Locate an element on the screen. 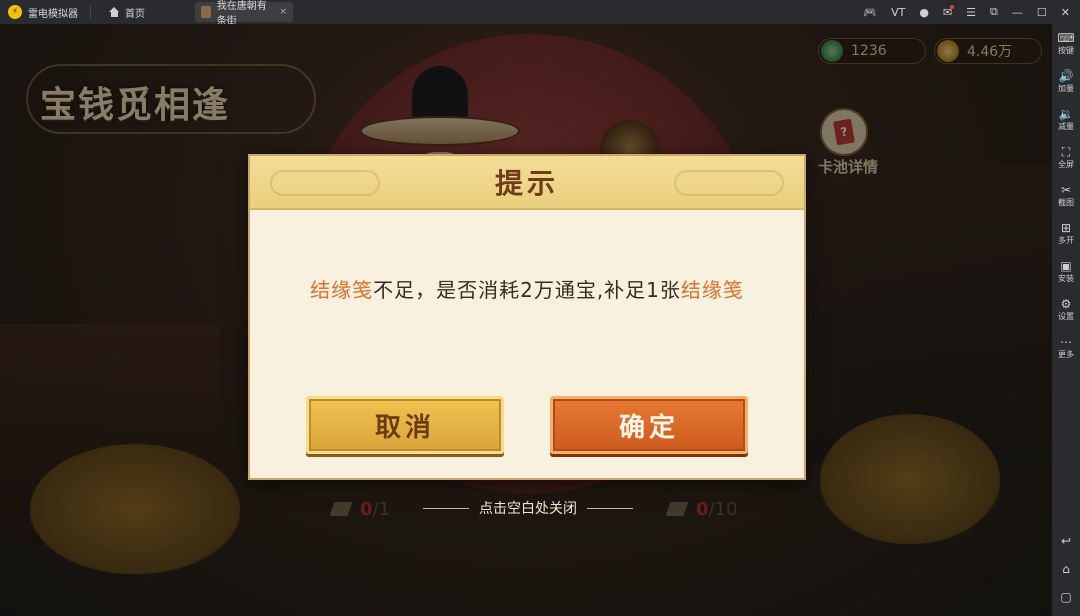 The height and width of the screenshot is (616, 1080). dialog-message: 结缘笺不足，是否消耗2万通宝,补足1张结缘笺 is located at coordinates (527, 288).